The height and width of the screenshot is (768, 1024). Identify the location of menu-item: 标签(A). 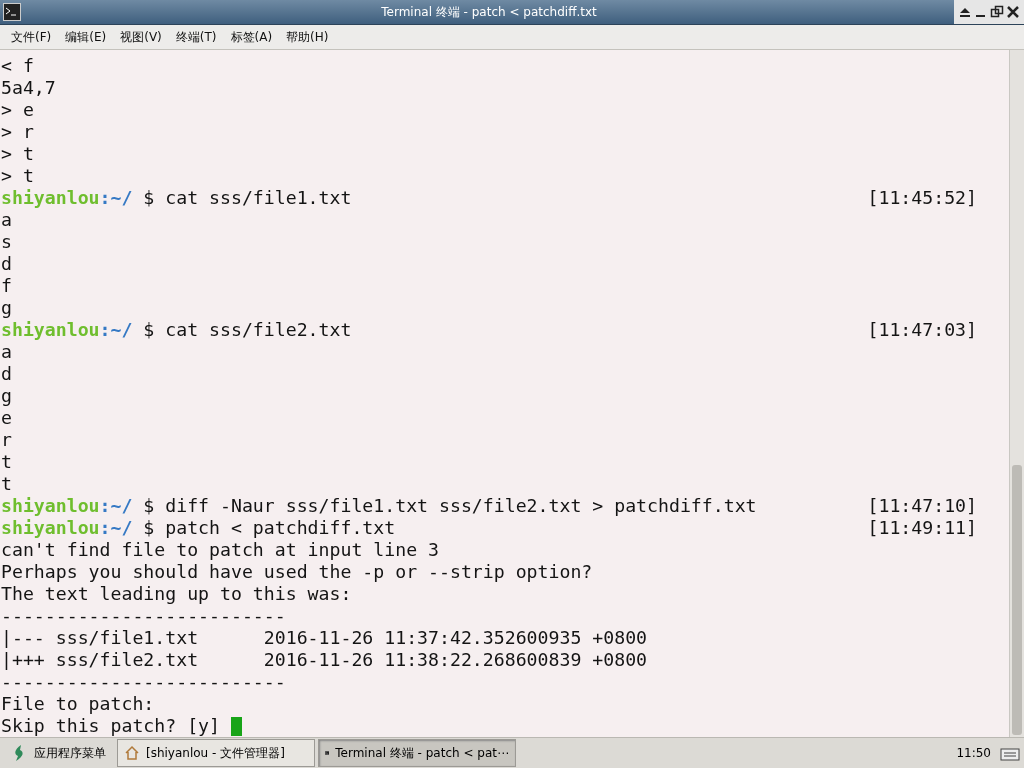
(251, 37).